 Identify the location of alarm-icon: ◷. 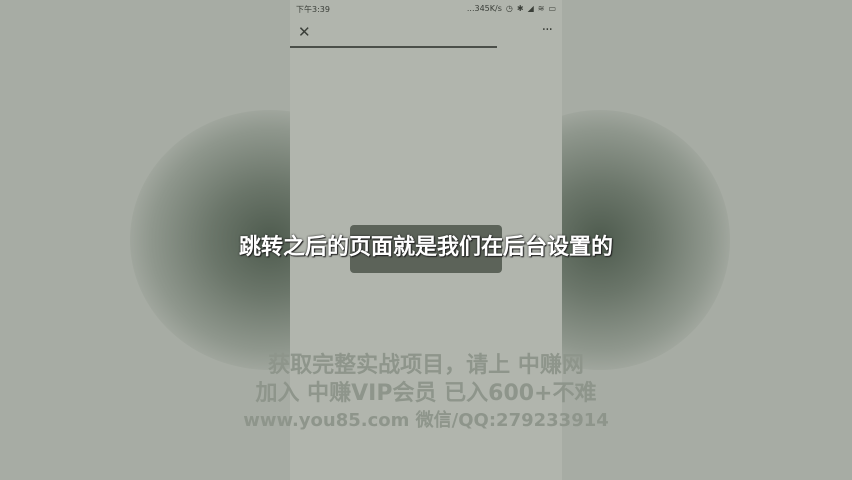
(509, 8).